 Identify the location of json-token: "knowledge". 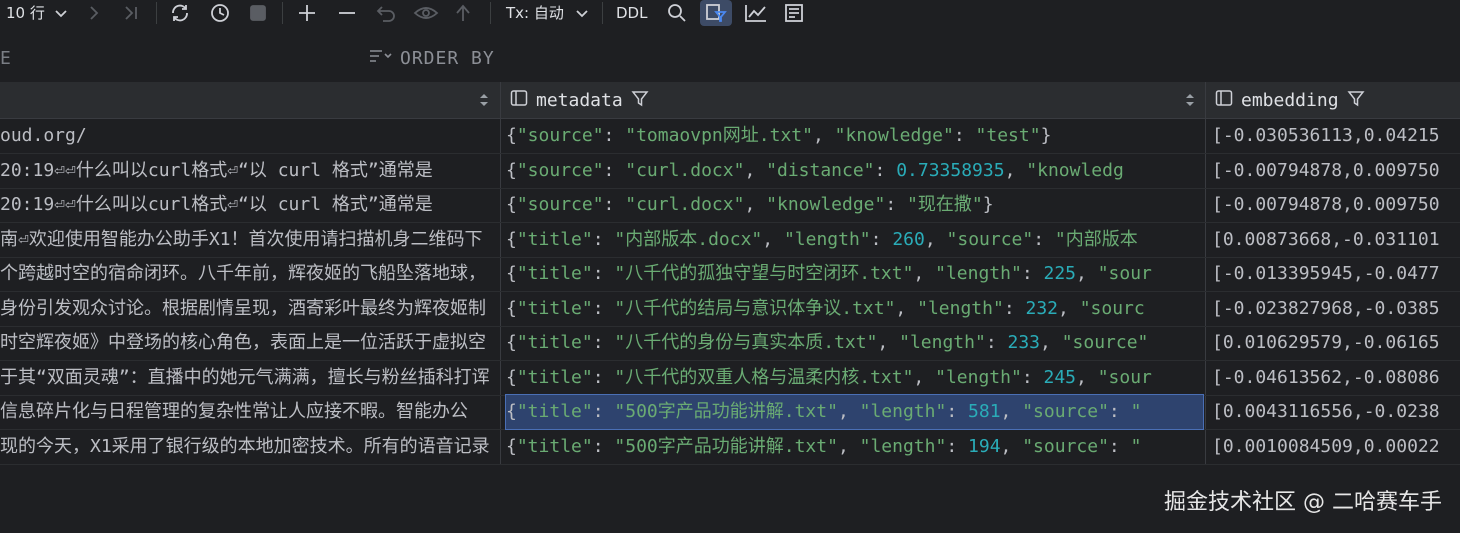
(826, 204).